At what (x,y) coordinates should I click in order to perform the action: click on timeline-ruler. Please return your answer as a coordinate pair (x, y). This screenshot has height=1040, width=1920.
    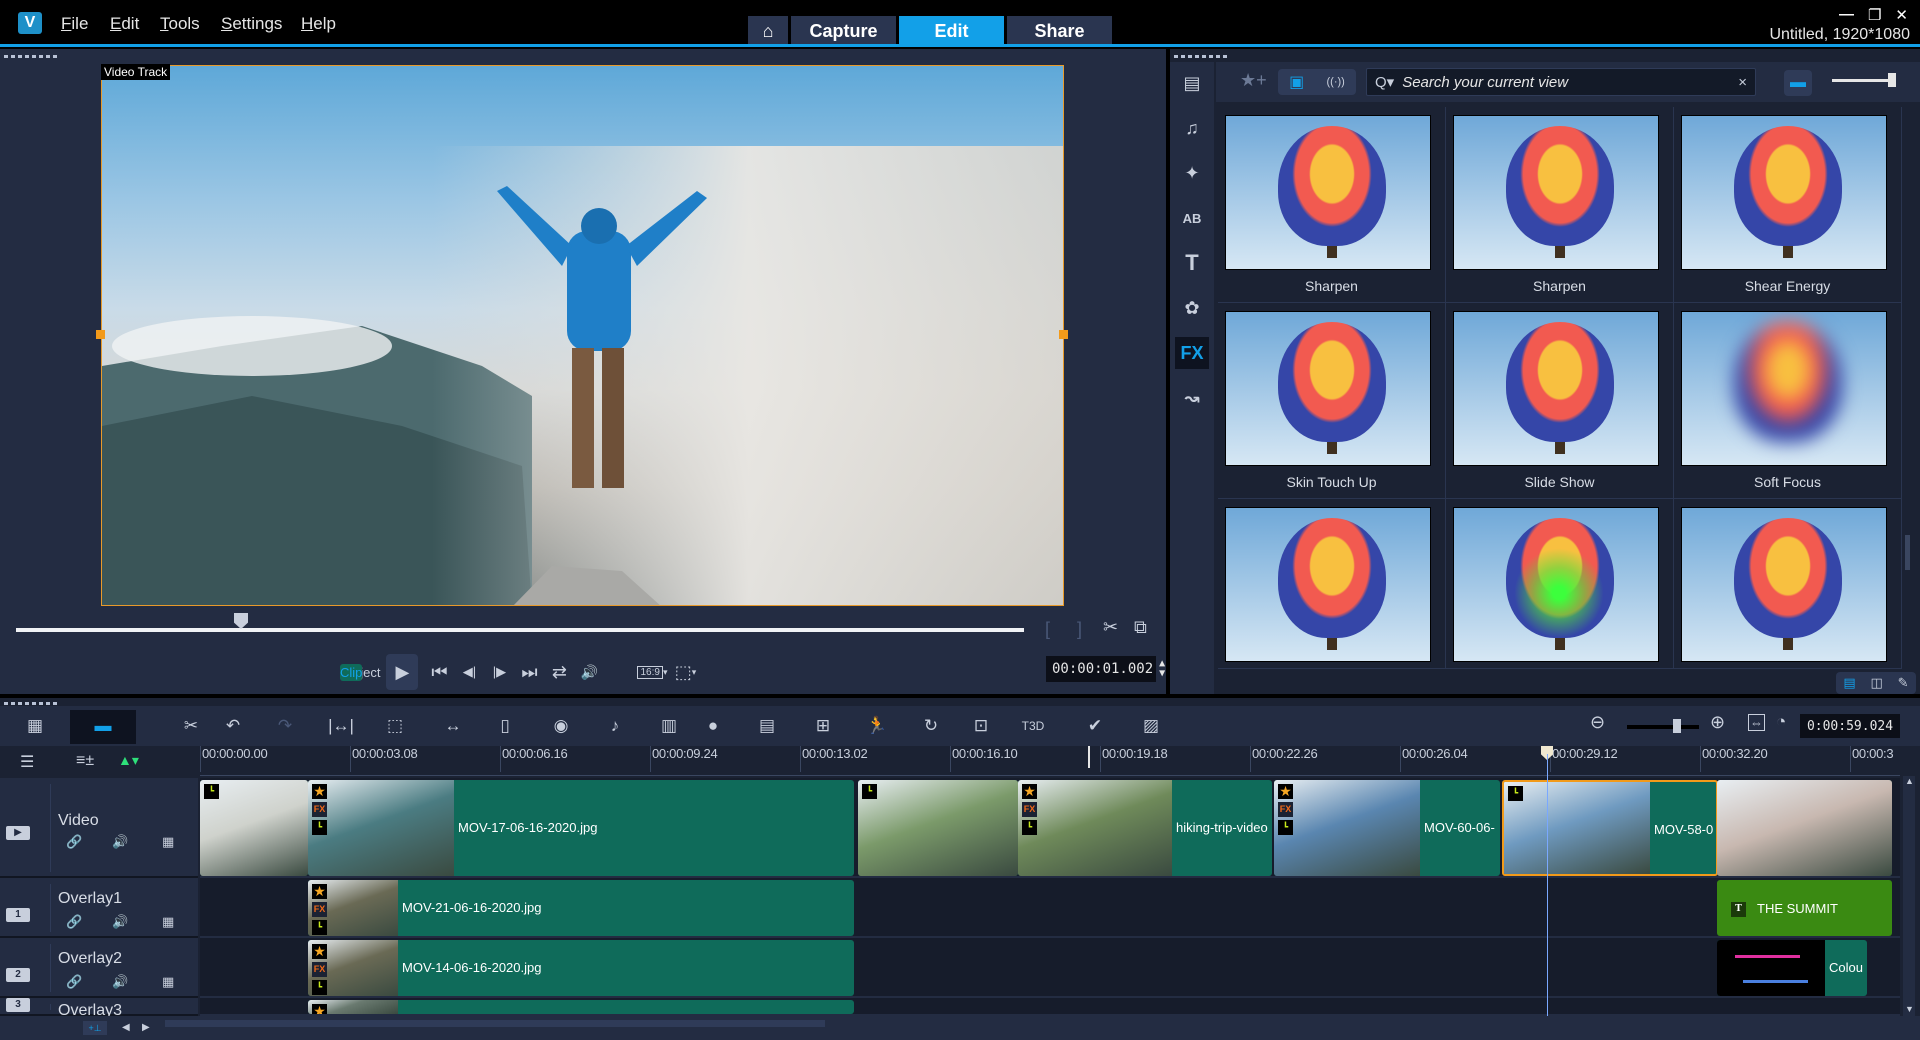
    Looking at the image, I should click on (1050, 761).